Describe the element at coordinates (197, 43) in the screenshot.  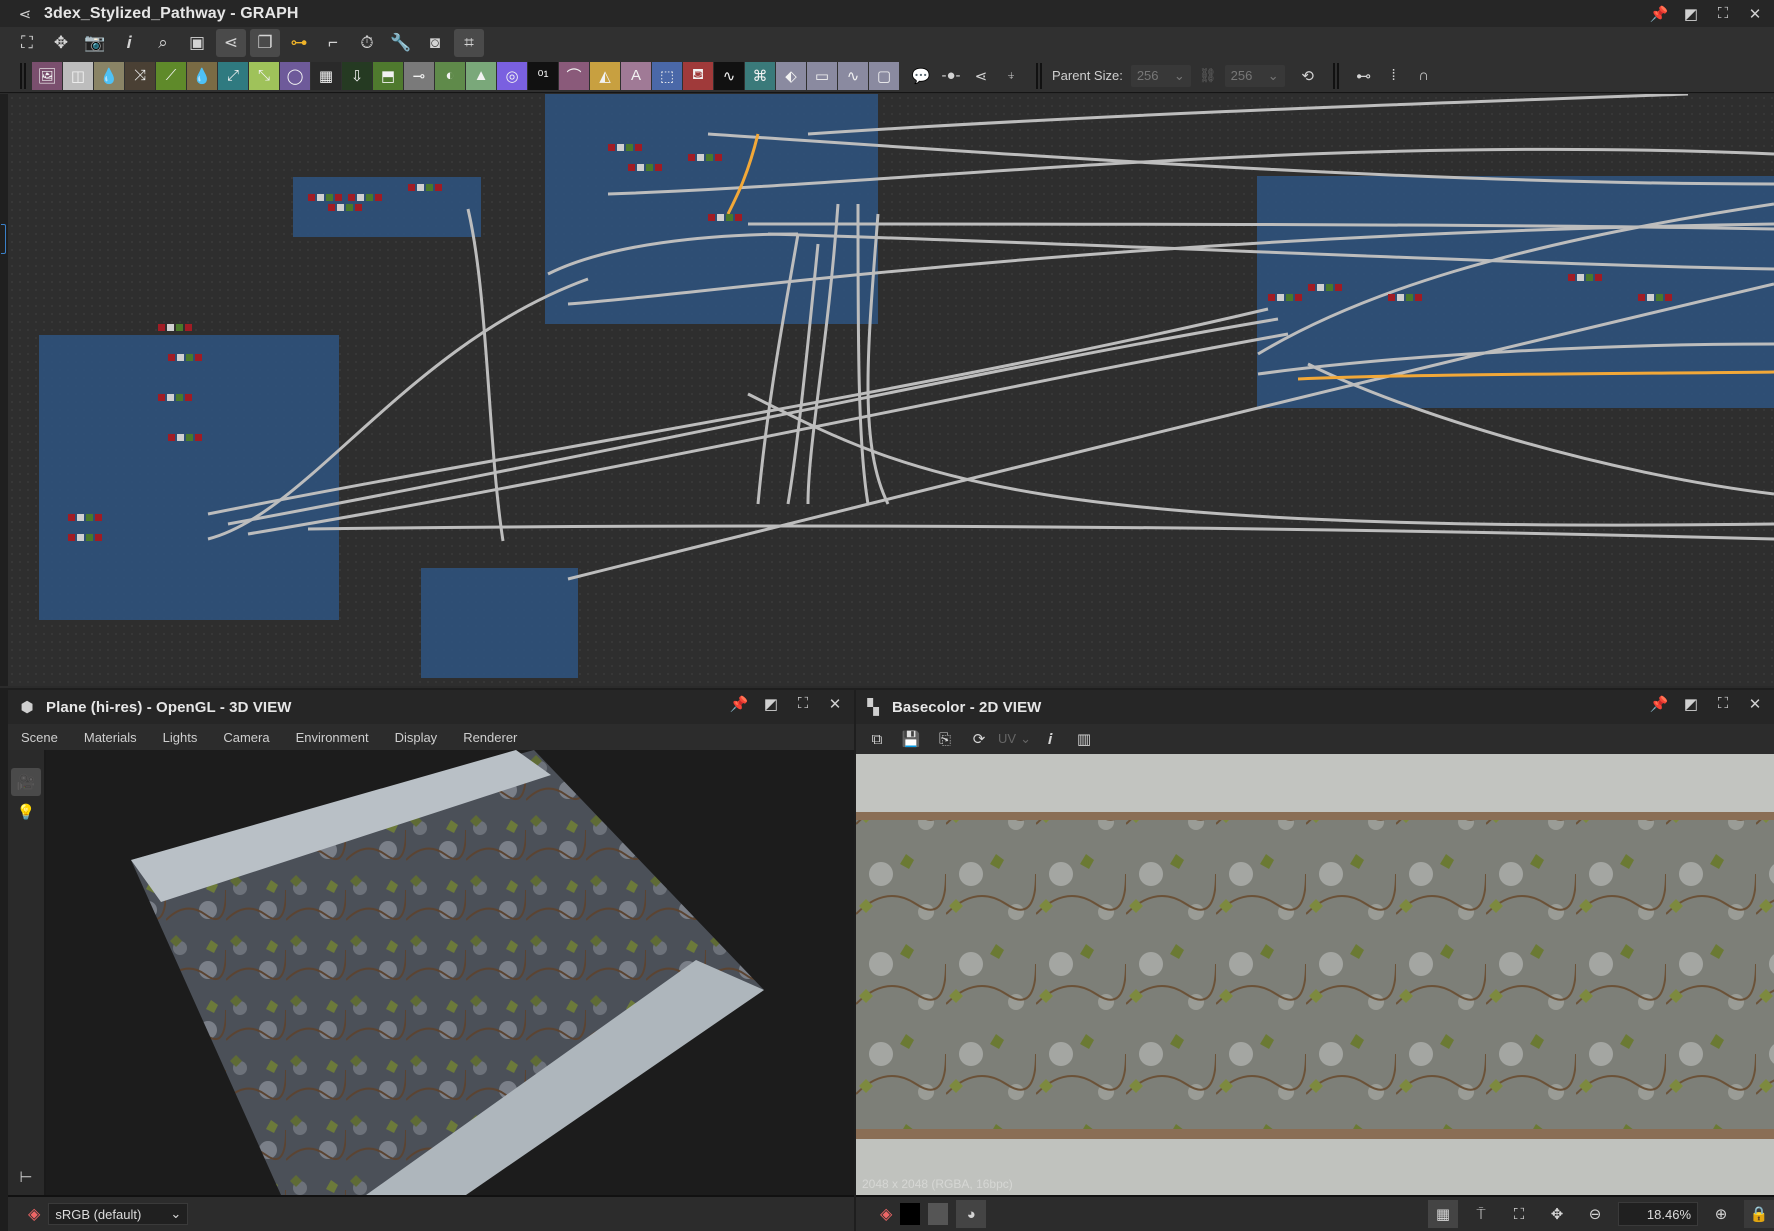
I see `align-nodes-icon: ▣` at that location.